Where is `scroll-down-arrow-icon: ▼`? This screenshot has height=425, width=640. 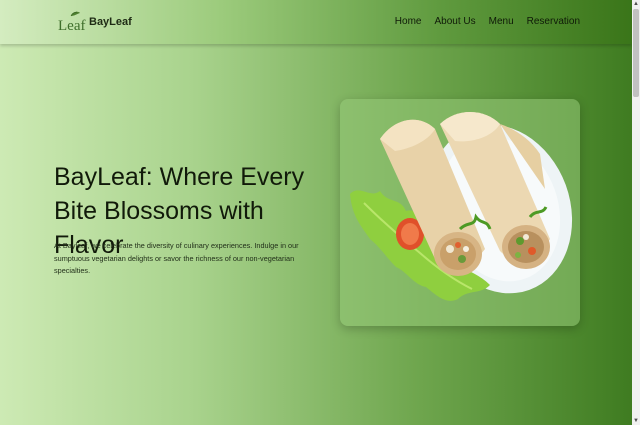 scroll-down-arrow-icon: ▼ is located at coordinates (636, 421).